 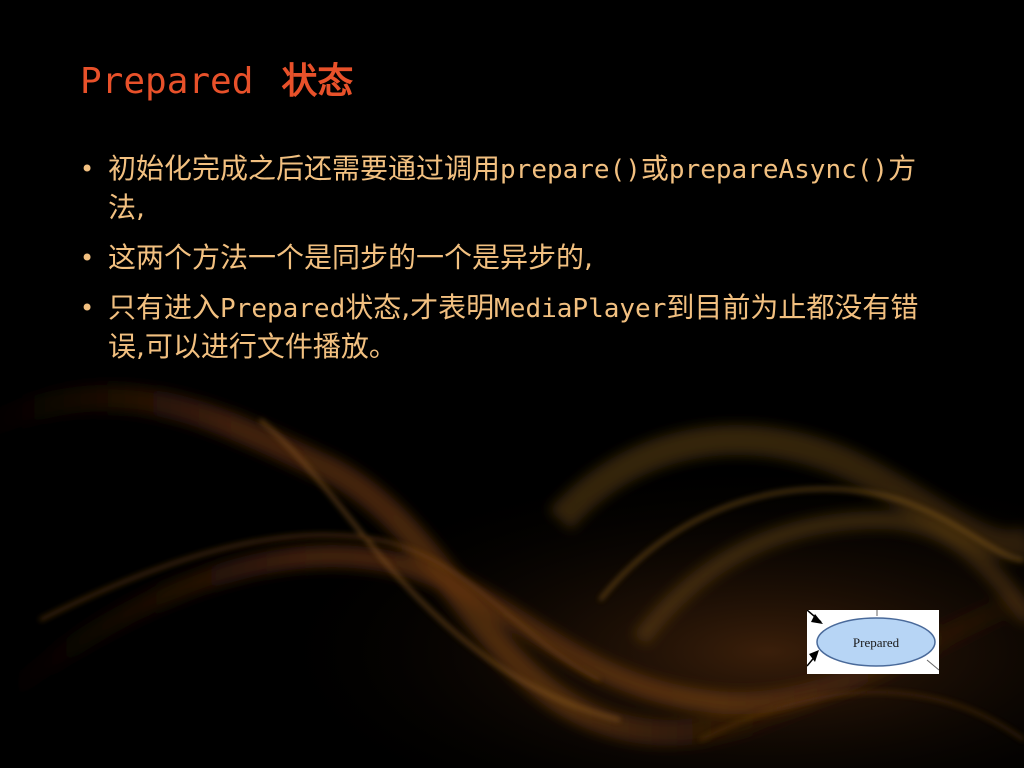 I want to click on bullet-text: 这两个方法一个是同步的一个是异步的,, so click(x=350, y=257).